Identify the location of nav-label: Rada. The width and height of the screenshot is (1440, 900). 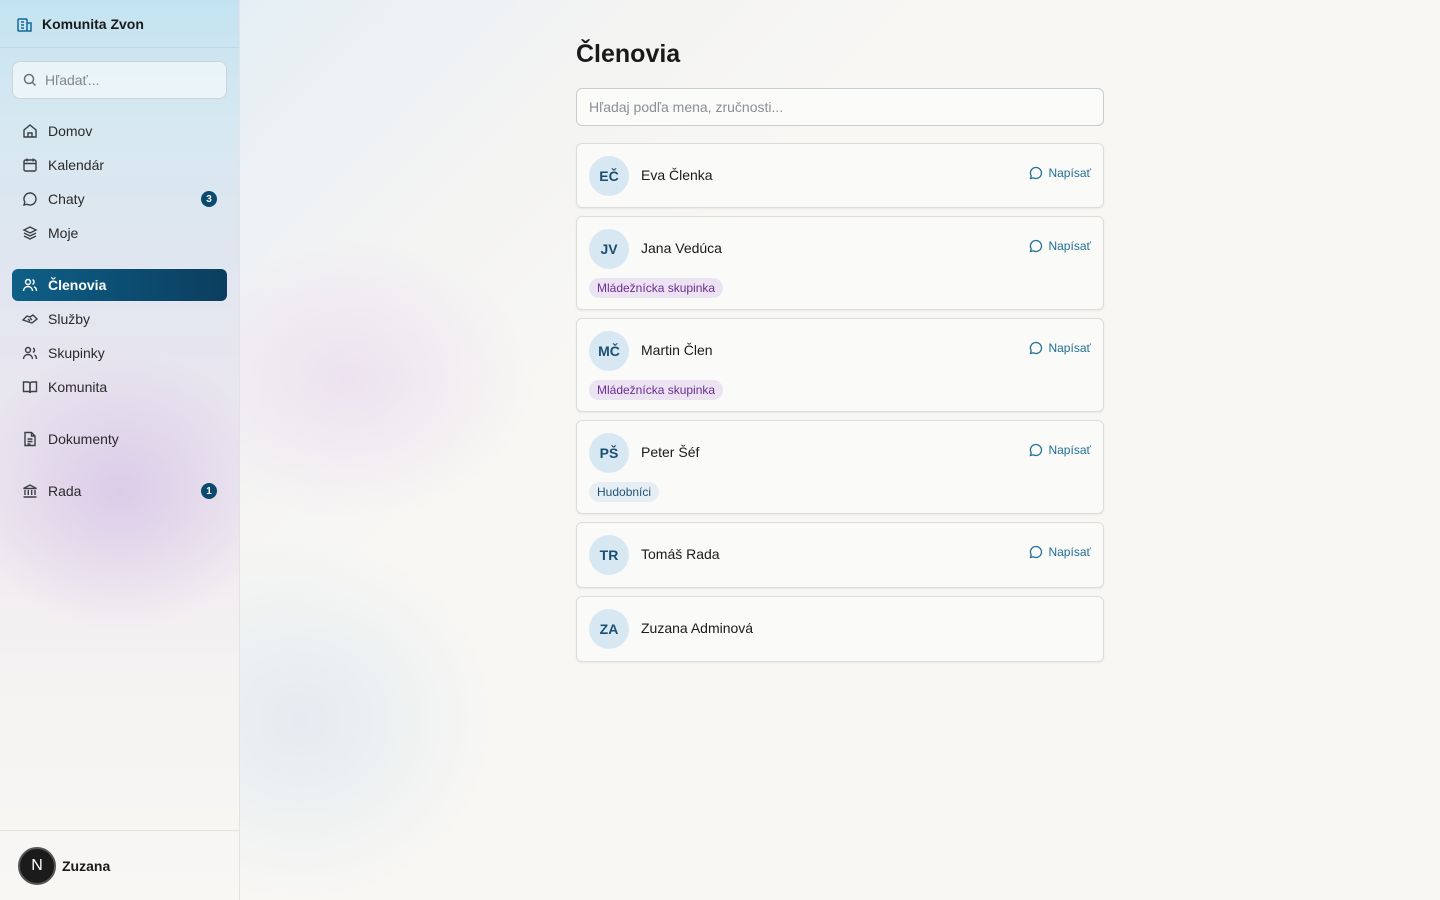
(65, 491).